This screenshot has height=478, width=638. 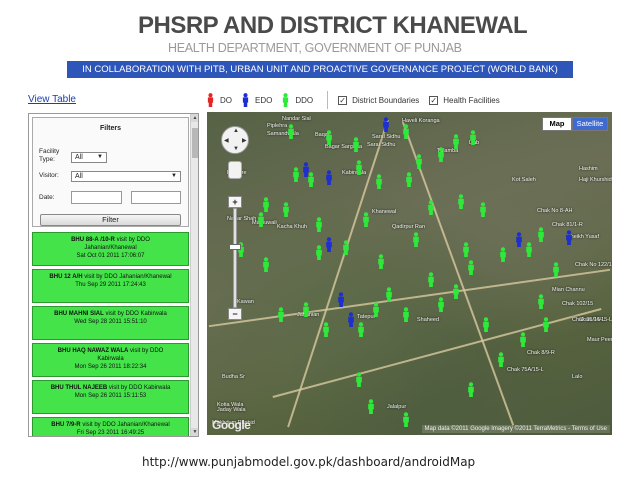 What do you see at coordinates (96, 197) in the screenshot?
I see `date-from-input` at bounding box center [96, 197].